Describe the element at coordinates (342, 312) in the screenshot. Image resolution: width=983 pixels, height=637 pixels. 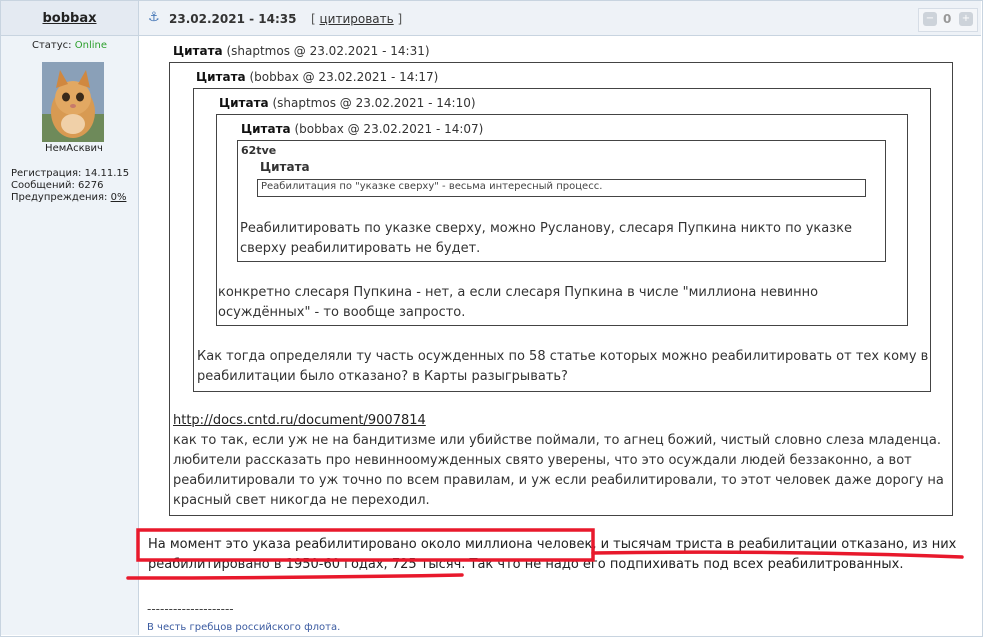
I see `quote-3-line-2: осуждённых" - то вообще запросто.` at that location.